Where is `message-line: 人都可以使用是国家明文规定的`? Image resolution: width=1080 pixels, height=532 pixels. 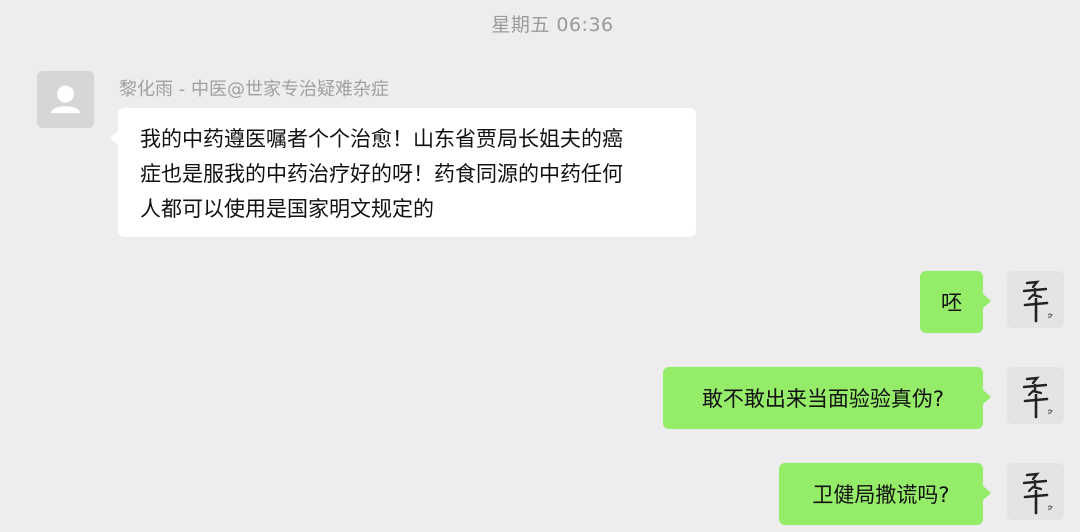 message-line: 人都可以使用是国家明文规定的 is located at coordinates (287, 209).